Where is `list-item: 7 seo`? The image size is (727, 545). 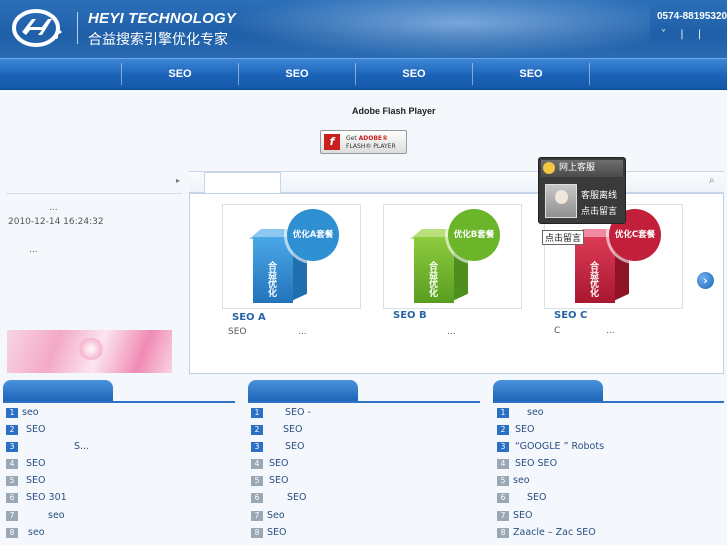
list-item: 7 seo is located at coordinates (35, 517).